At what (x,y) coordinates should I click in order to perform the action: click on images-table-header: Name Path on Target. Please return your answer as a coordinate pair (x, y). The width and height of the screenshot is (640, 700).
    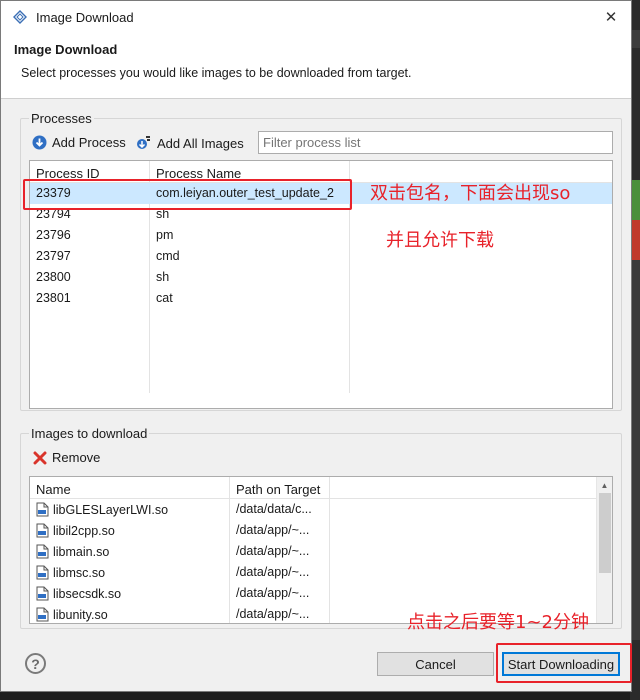
    Looking at the image, I should click on (321, 488).